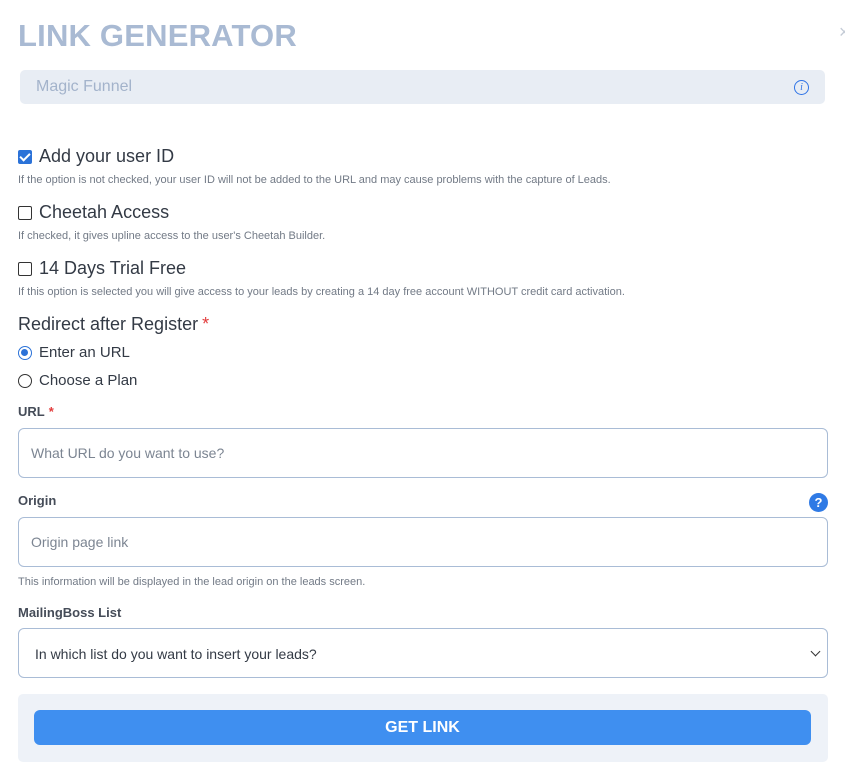  I want to click on trial-free-checkbox, so click(25, 268).